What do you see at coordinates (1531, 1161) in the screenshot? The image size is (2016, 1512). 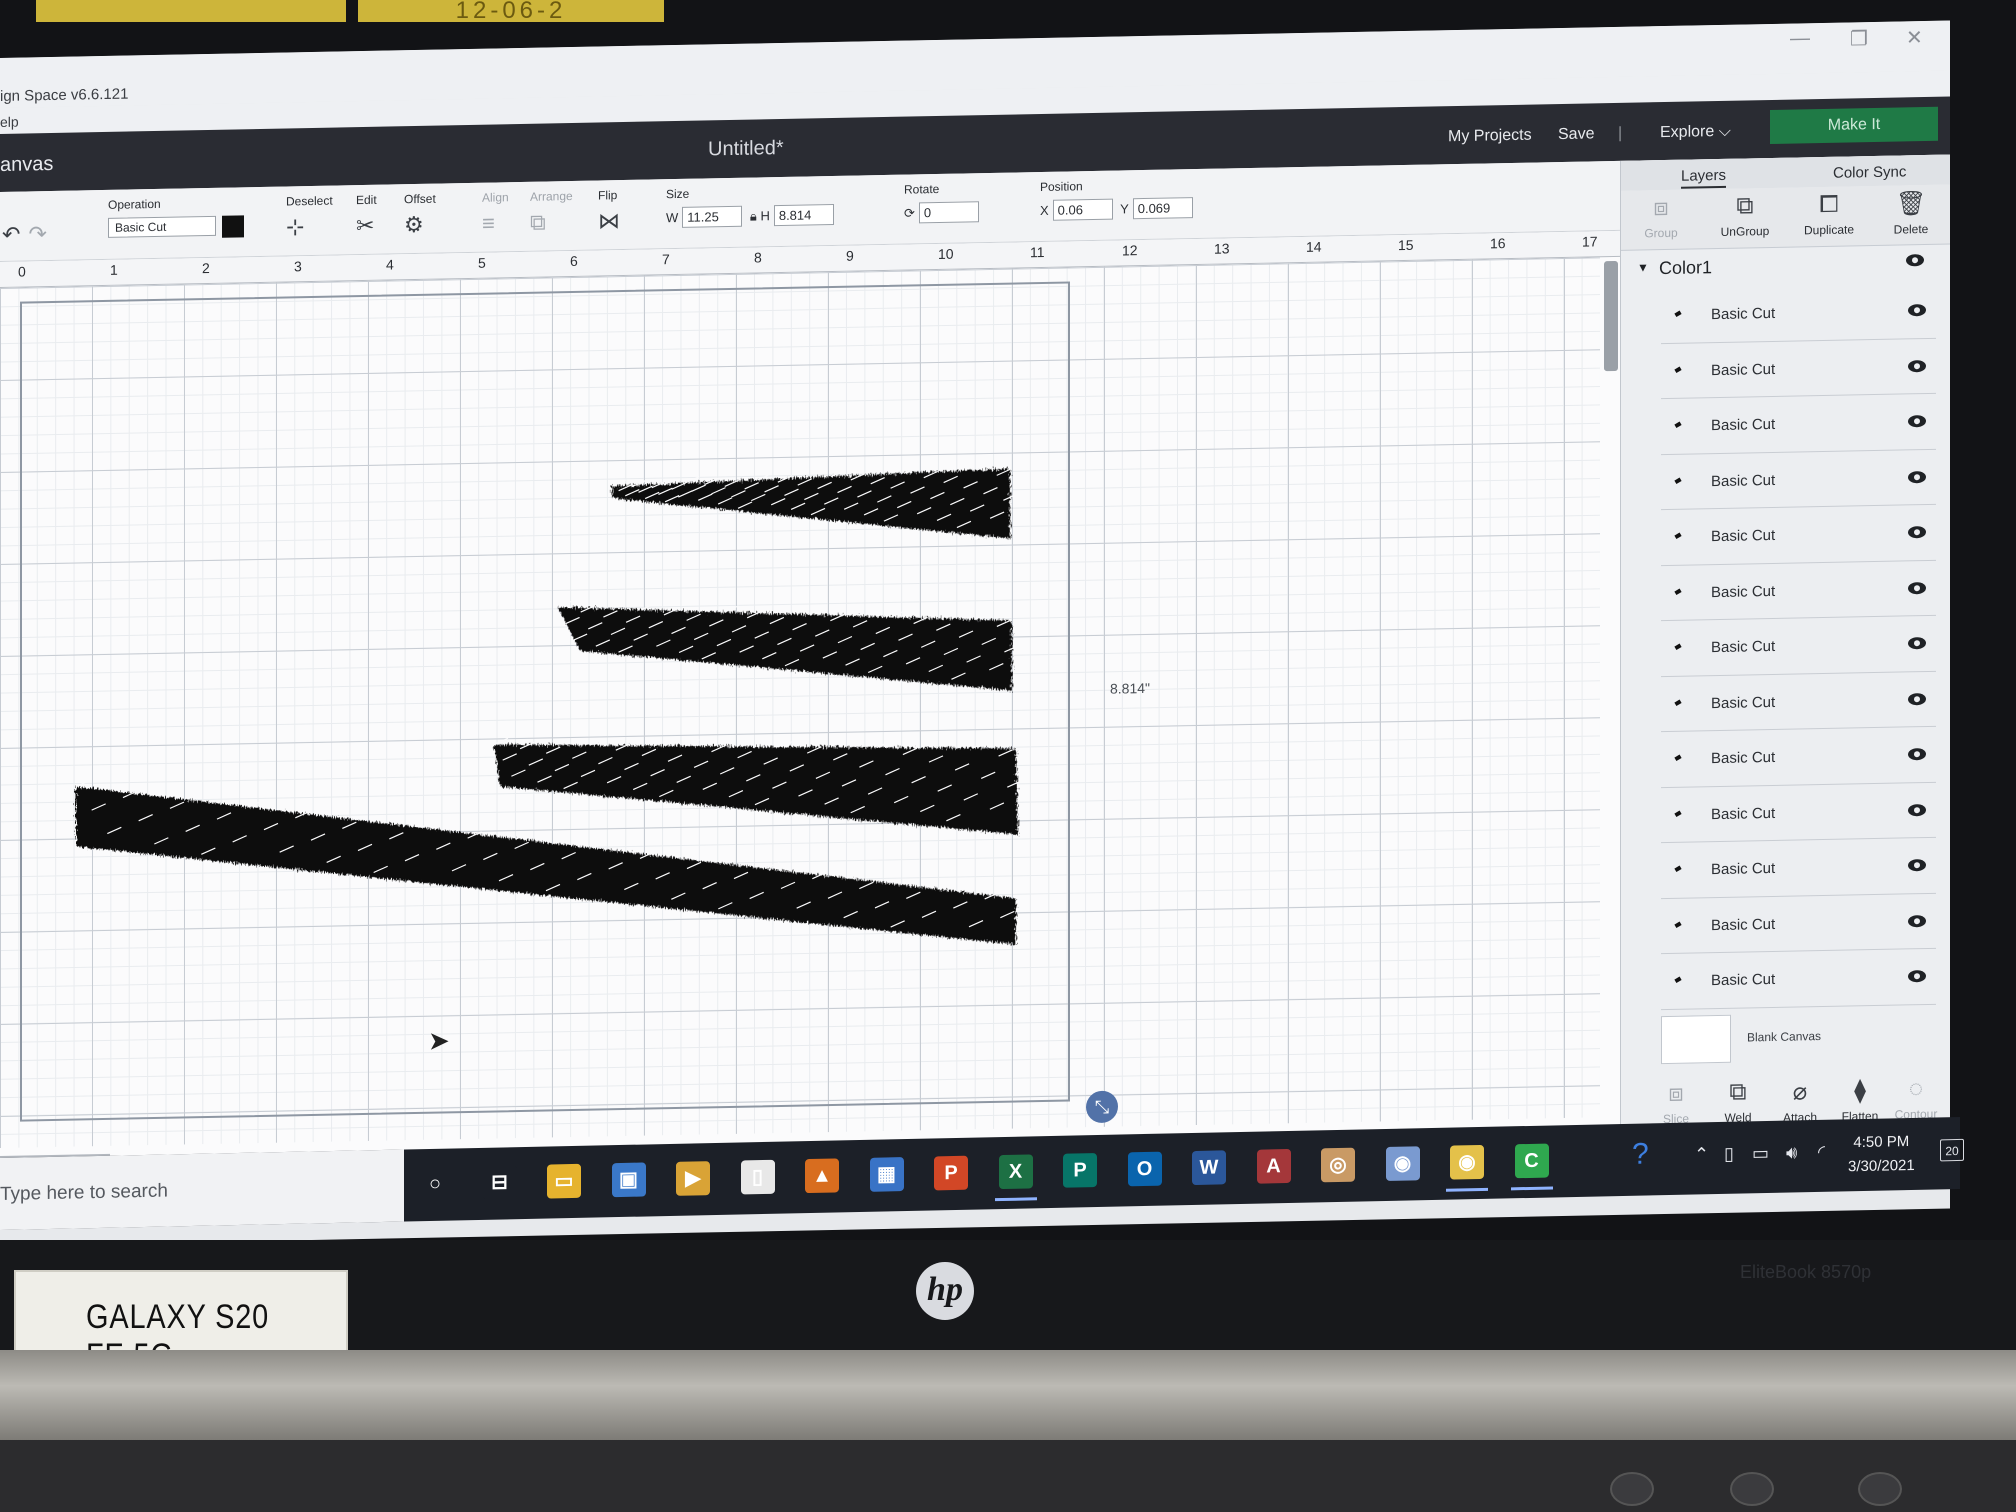 I see `cricut-icon: C` at bounding box center [1531, 1161].